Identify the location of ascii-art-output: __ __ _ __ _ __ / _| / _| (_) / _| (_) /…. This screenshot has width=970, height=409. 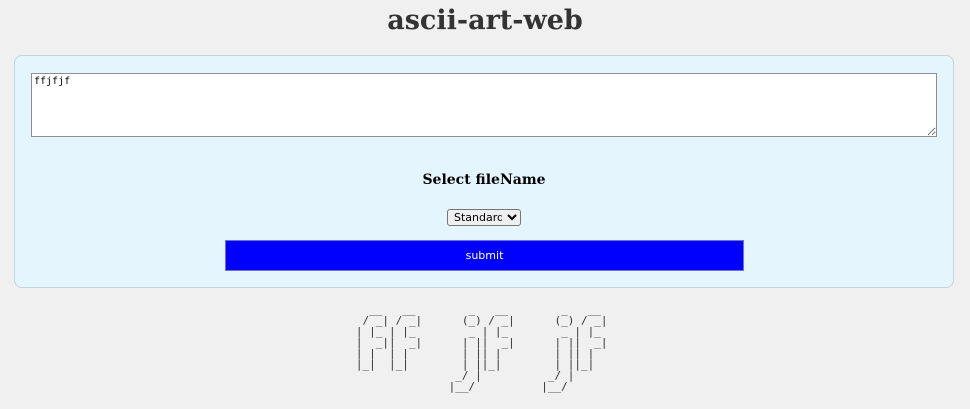
(481, 348).